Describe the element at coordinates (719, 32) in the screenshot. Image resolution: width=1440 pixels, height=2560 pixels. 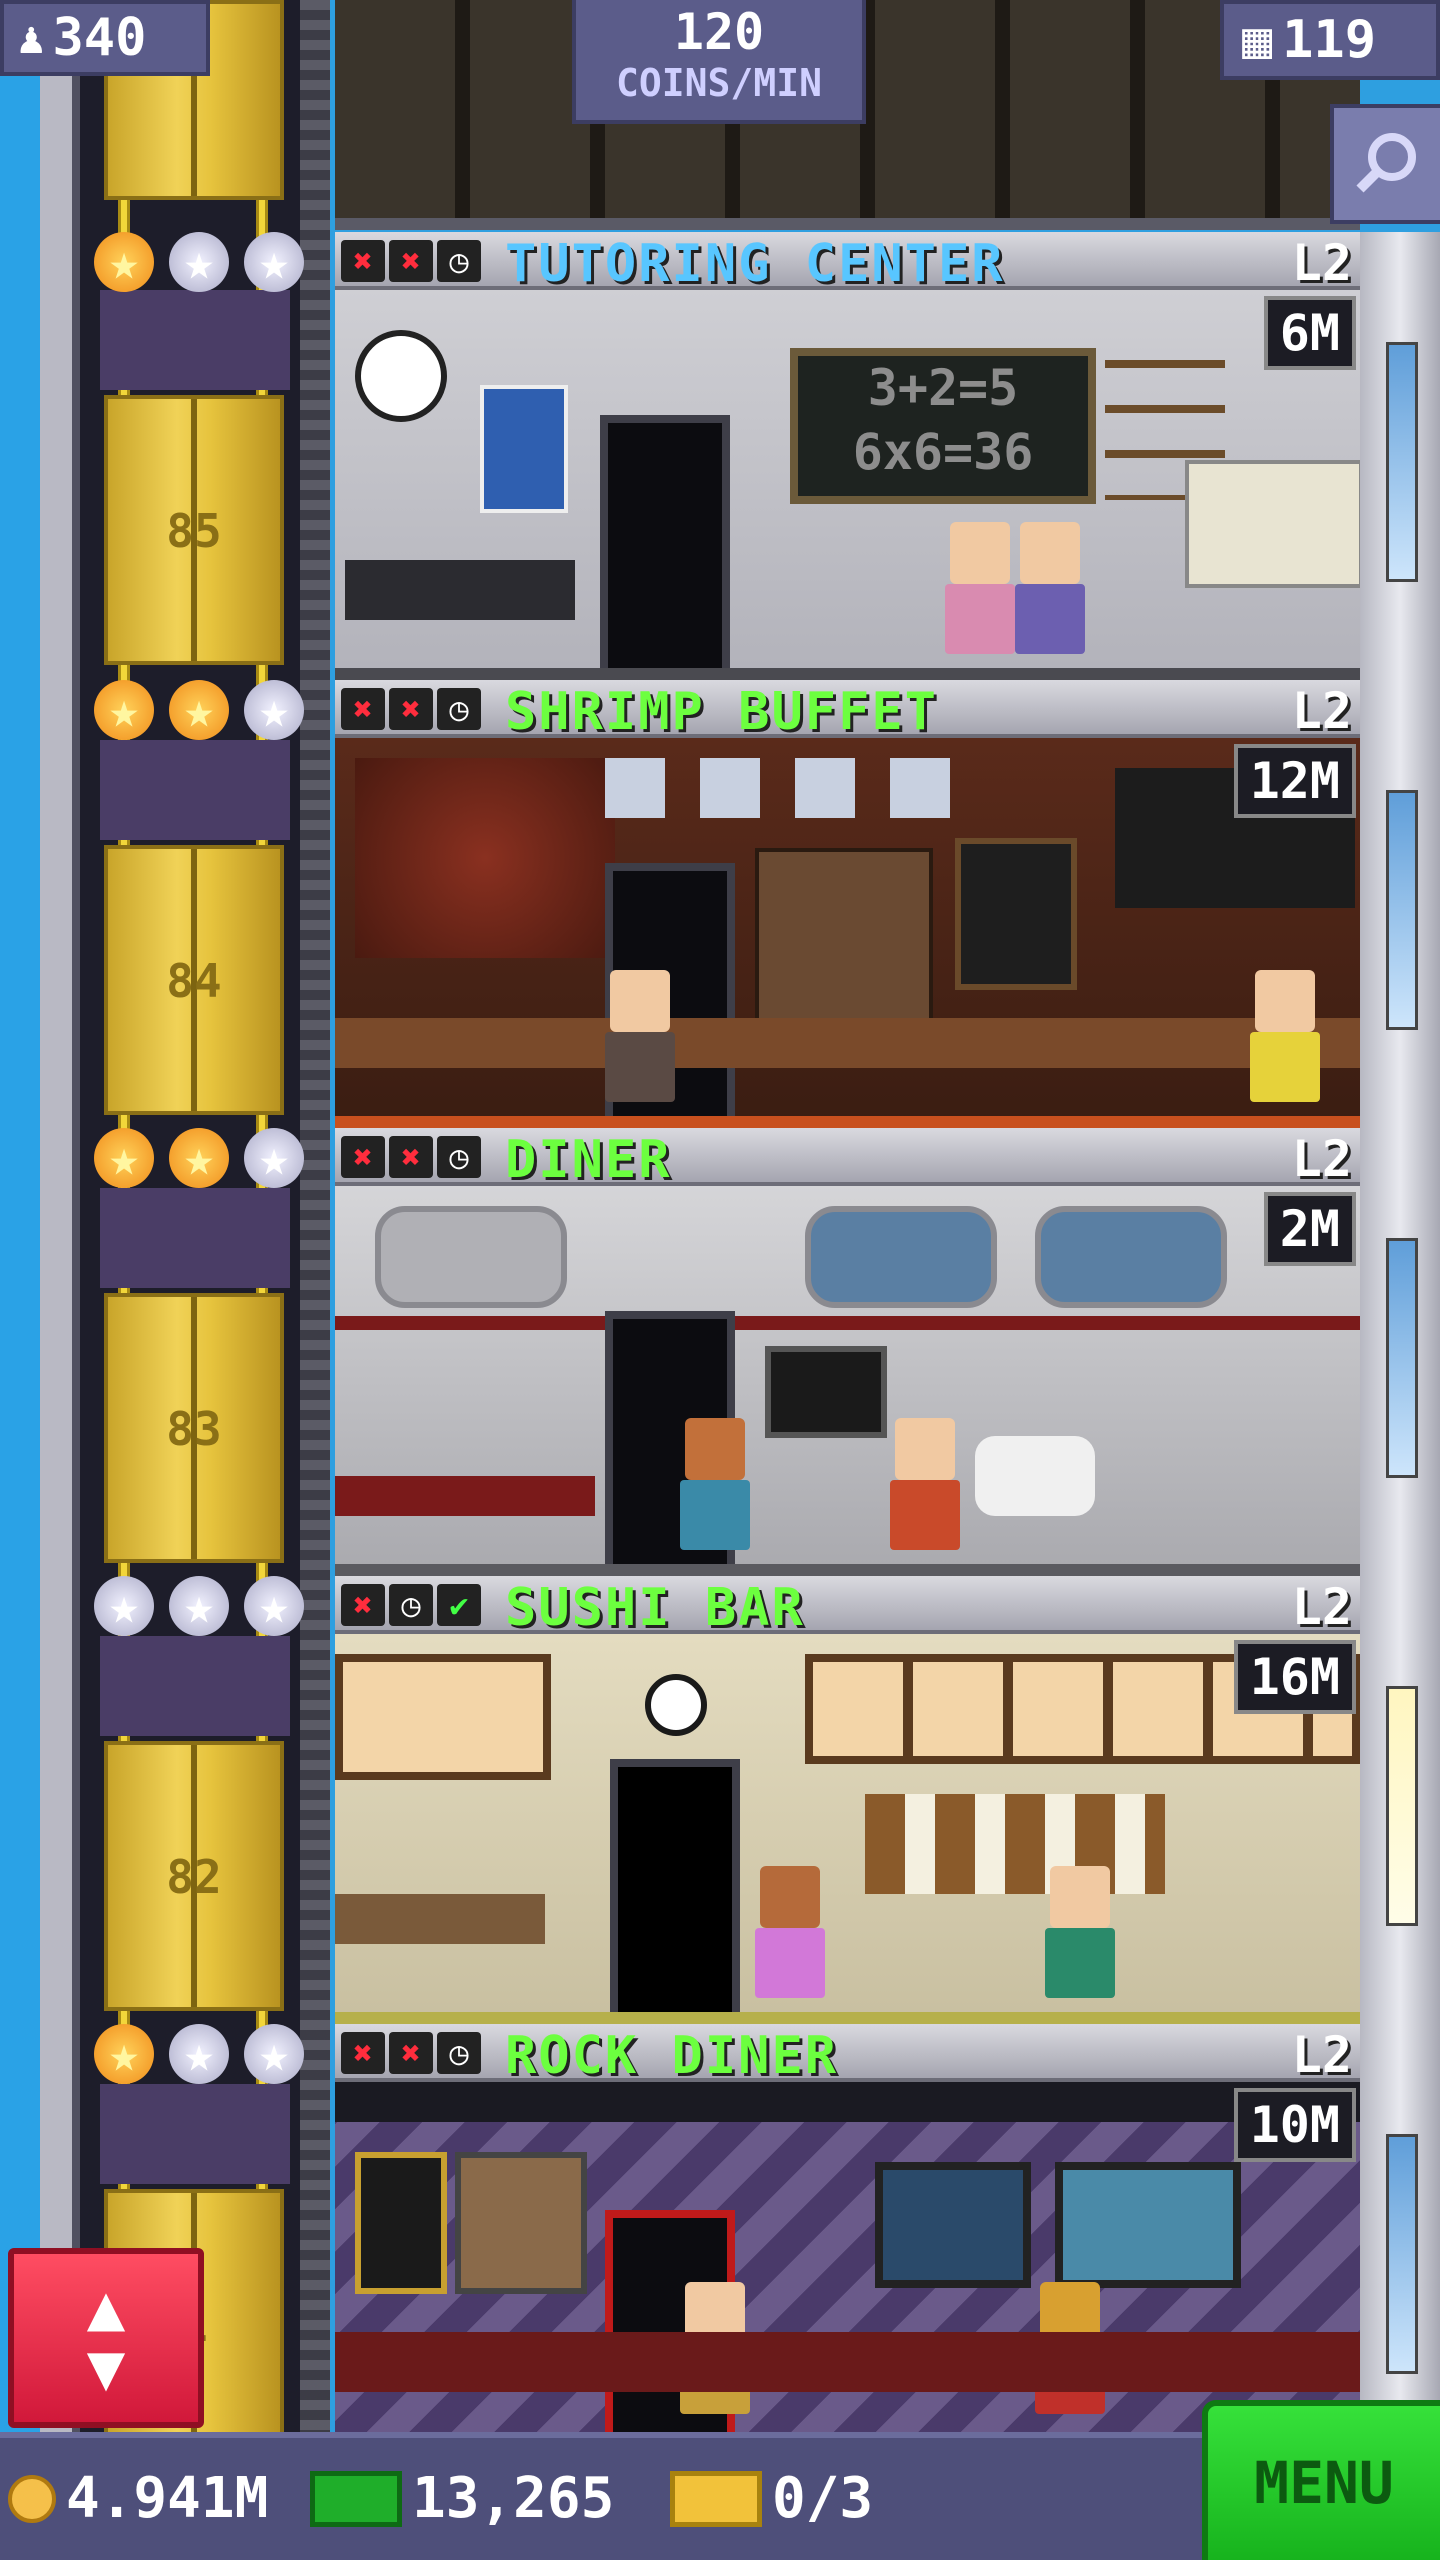
I see `coins-per-minute-value: 120` at that location.